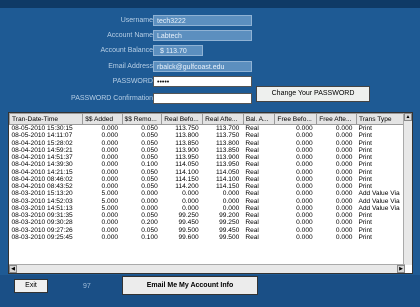 The image size is (420, 307). Describe the element at coordinates (187, 186) in the screenshot. I see `table-cell: 114.200` at that location.